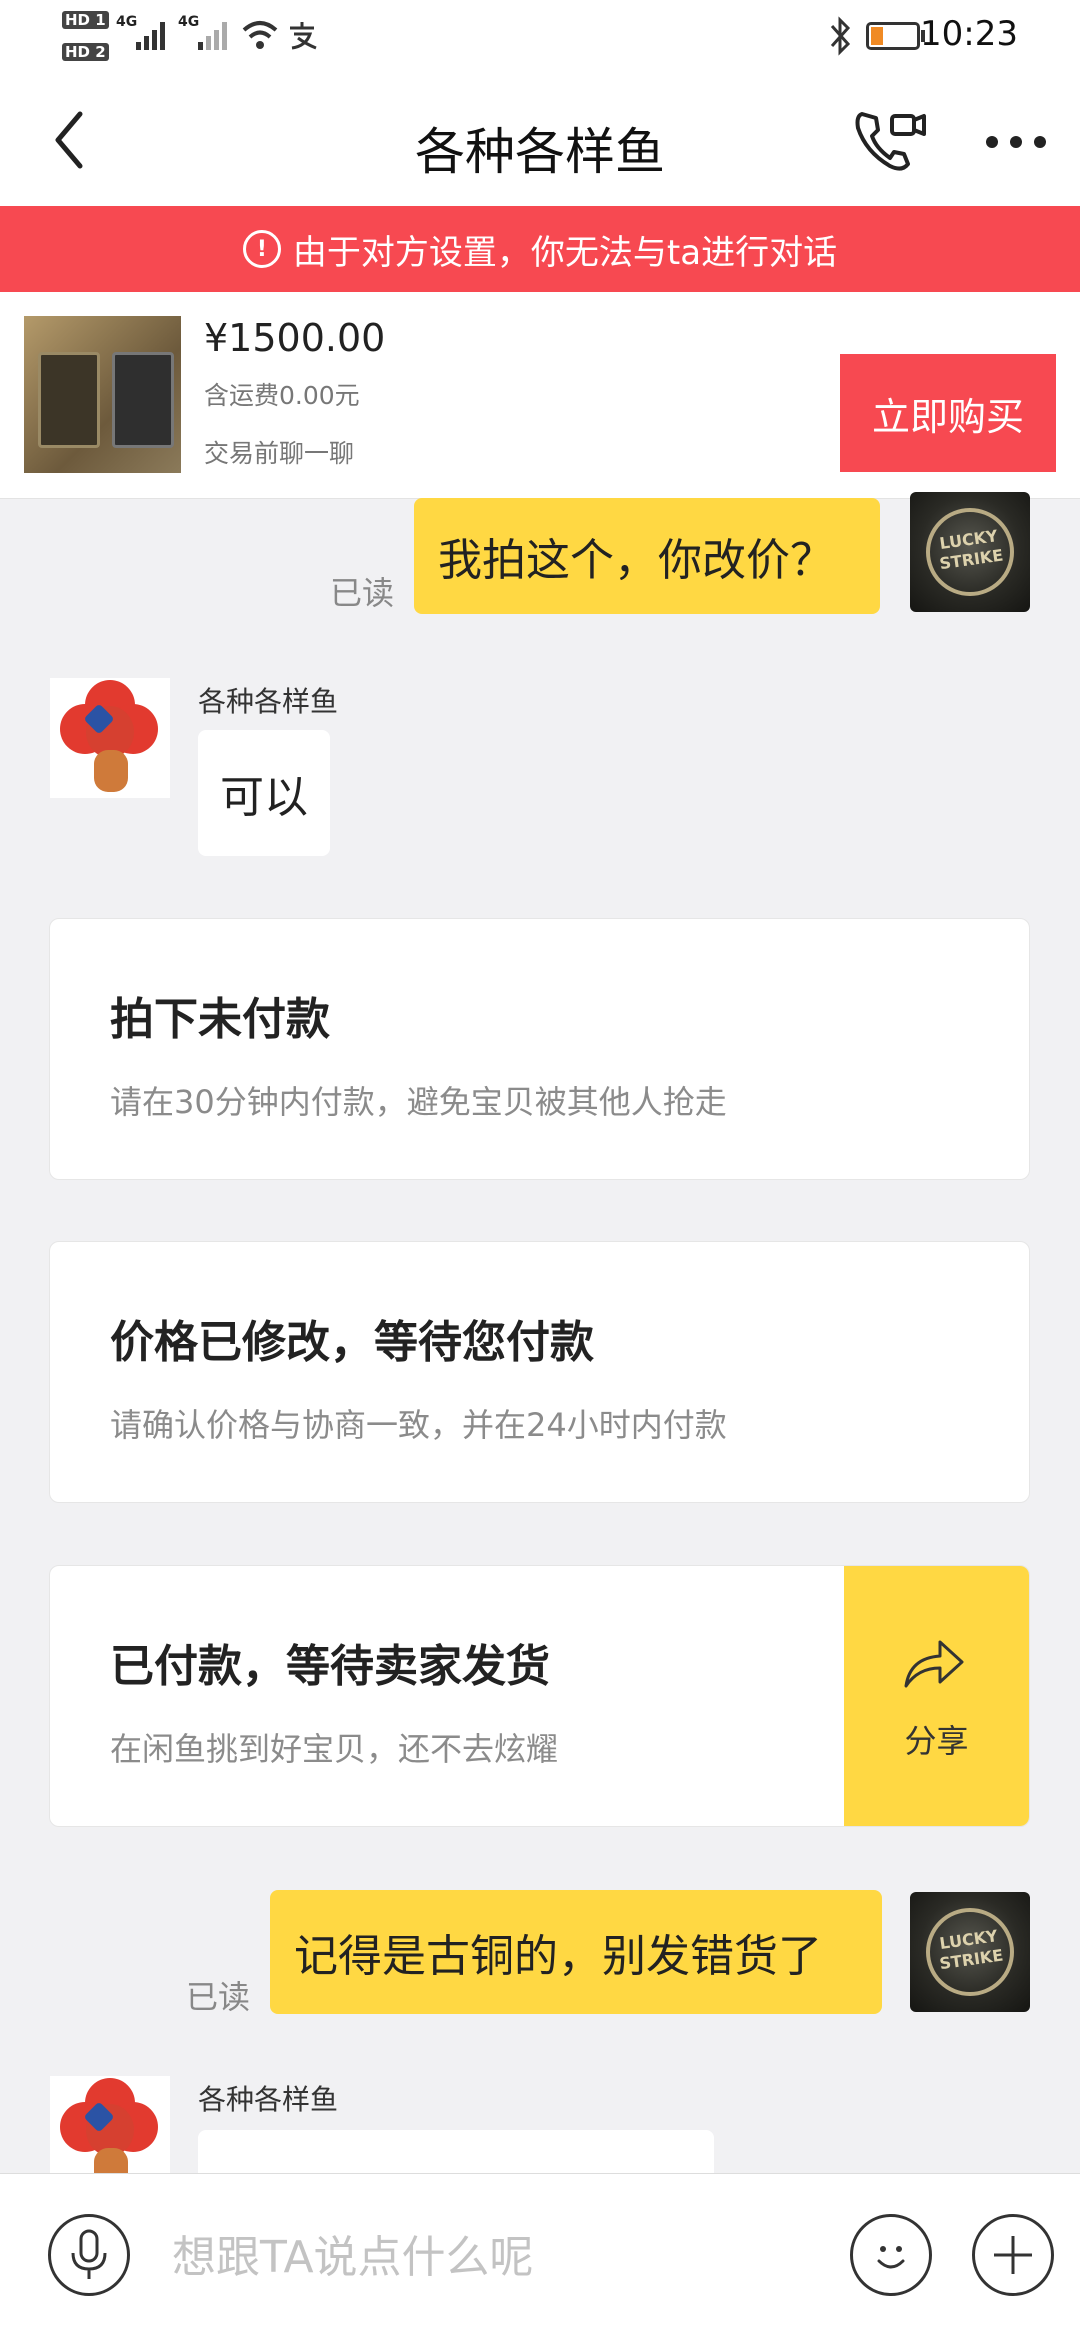 The image size is (1080, 2341). Describe the element at coordinates (948, 413) in the screenshot. I see `buy-now-button: 立即购买` at that location.